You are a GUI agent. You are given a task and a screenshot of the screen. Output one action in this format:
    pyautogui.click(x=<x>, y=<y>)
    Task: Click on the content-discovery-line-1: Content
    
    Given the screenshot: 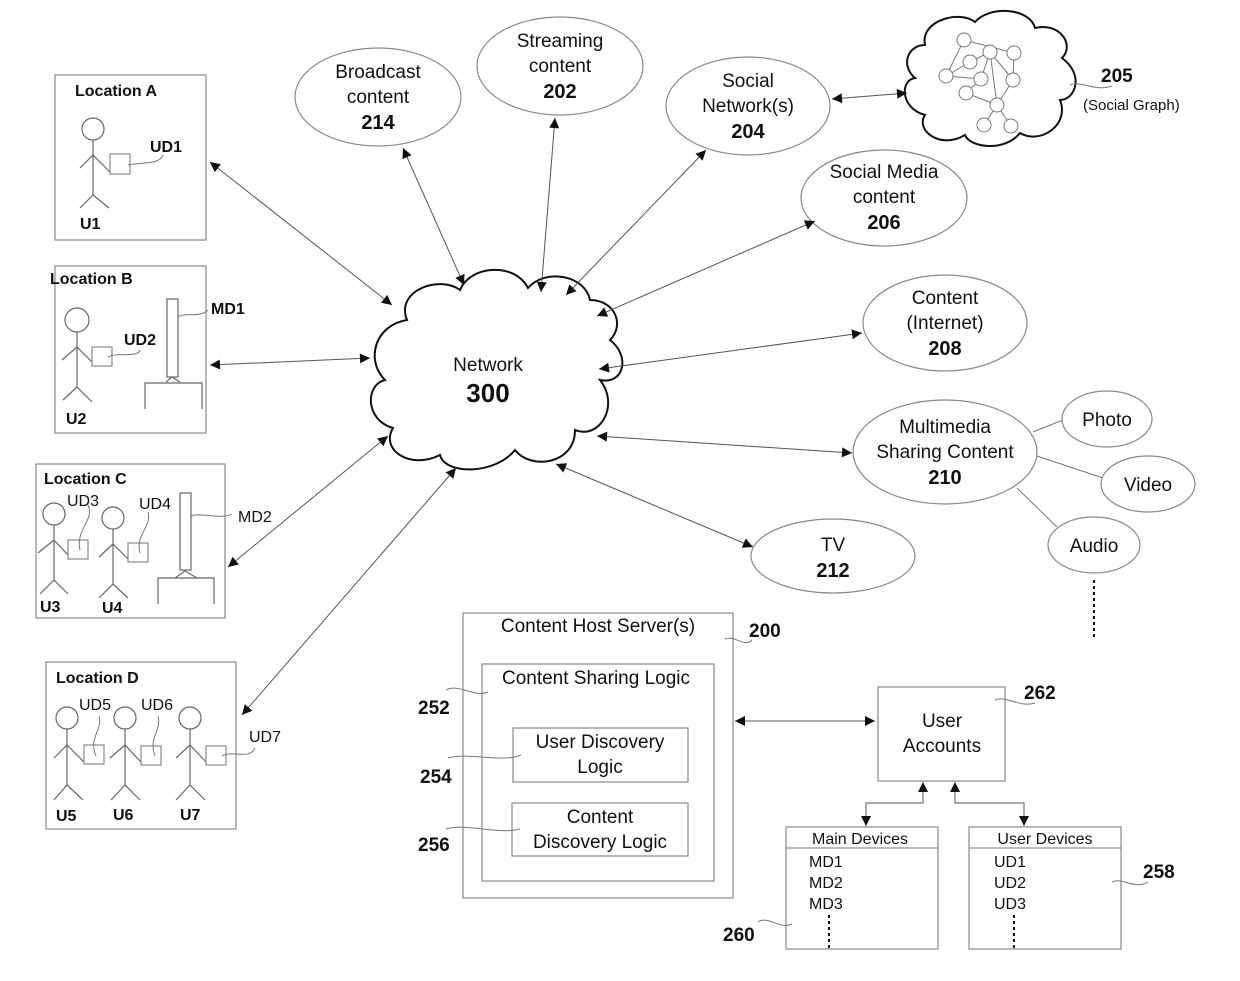 What is the action you would take?
    pyautogui.click(x=600, y=817)
    